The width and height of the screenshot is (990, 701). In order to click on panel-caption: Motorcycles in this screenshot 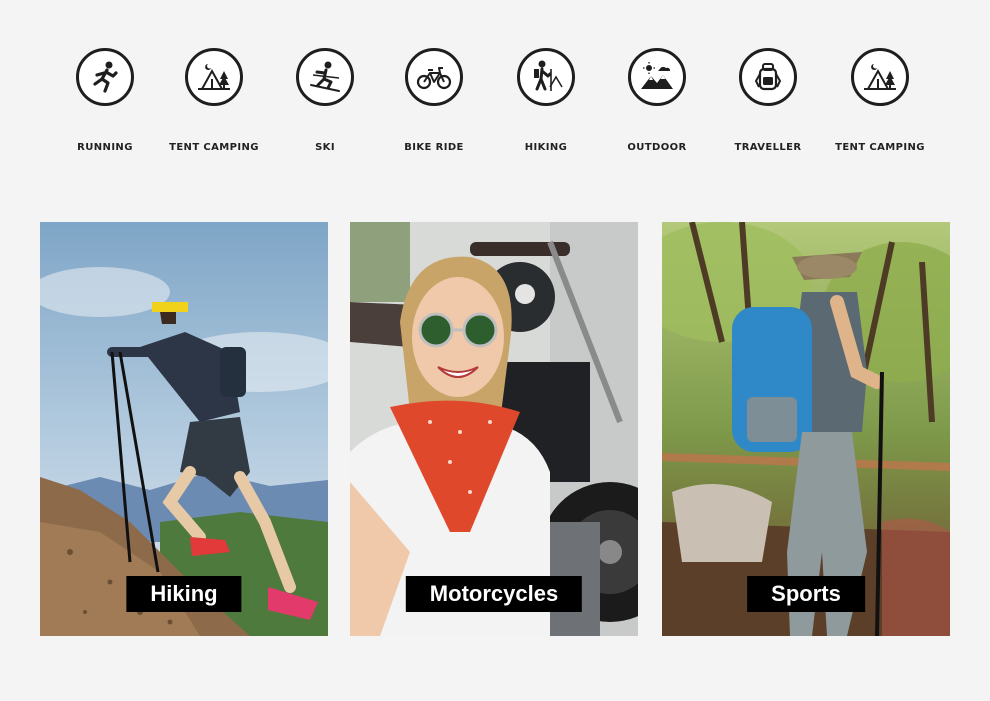, I will do `click(494, 594)`.